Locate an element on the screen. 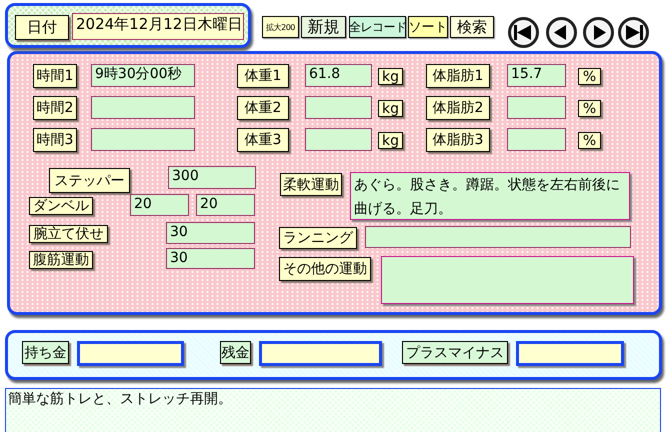 The image size is (666, 432). field-label: 体脂肪1 is located at coordinates (458, 76).